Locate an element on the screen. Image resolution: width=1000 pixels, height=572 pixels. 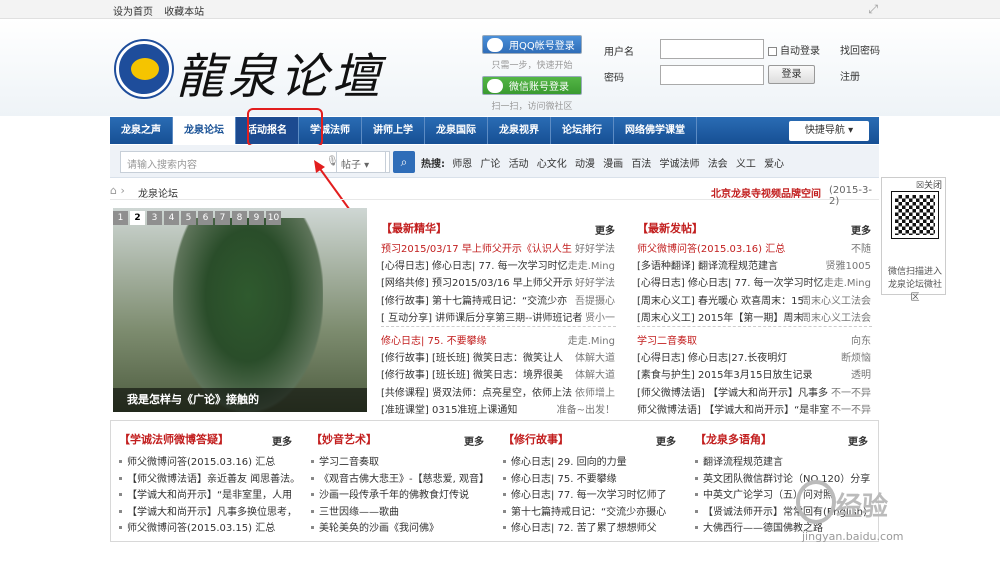
item-author: 吾提摄心 is located at coordinates (595, 299).